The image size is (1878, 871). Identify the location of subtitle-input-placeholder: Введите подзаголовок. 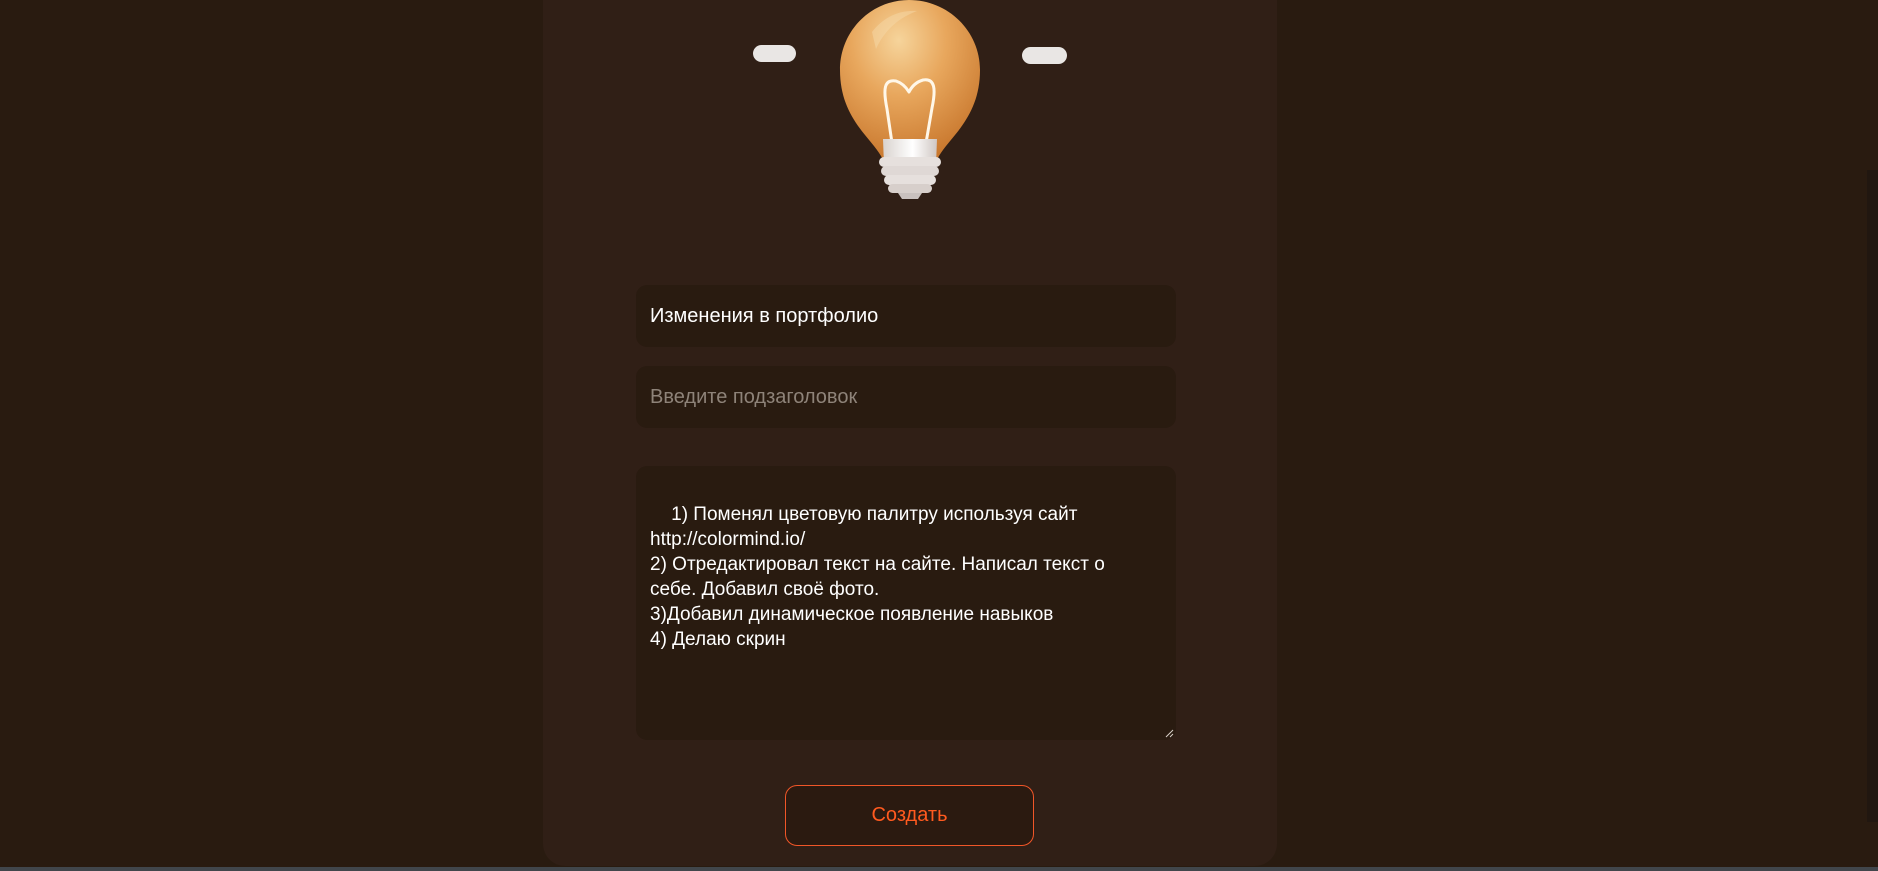
(754, 397).